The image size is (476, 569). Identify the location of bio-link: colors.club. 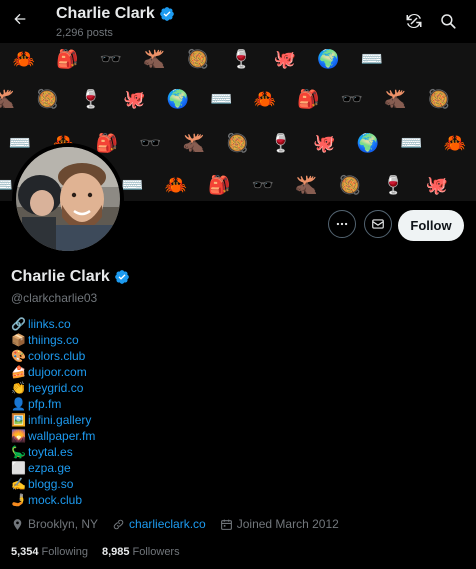
(56, 356).